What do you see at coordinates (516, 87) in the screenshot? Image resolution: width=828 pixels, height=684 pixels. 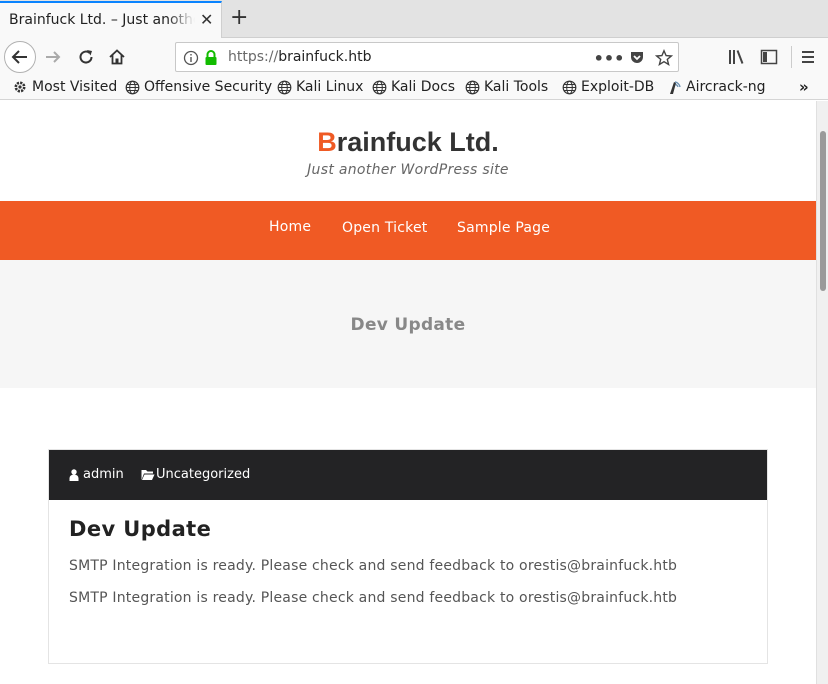 I see `bookmark-label: Kali Tools` at bounding box center [516, 87].